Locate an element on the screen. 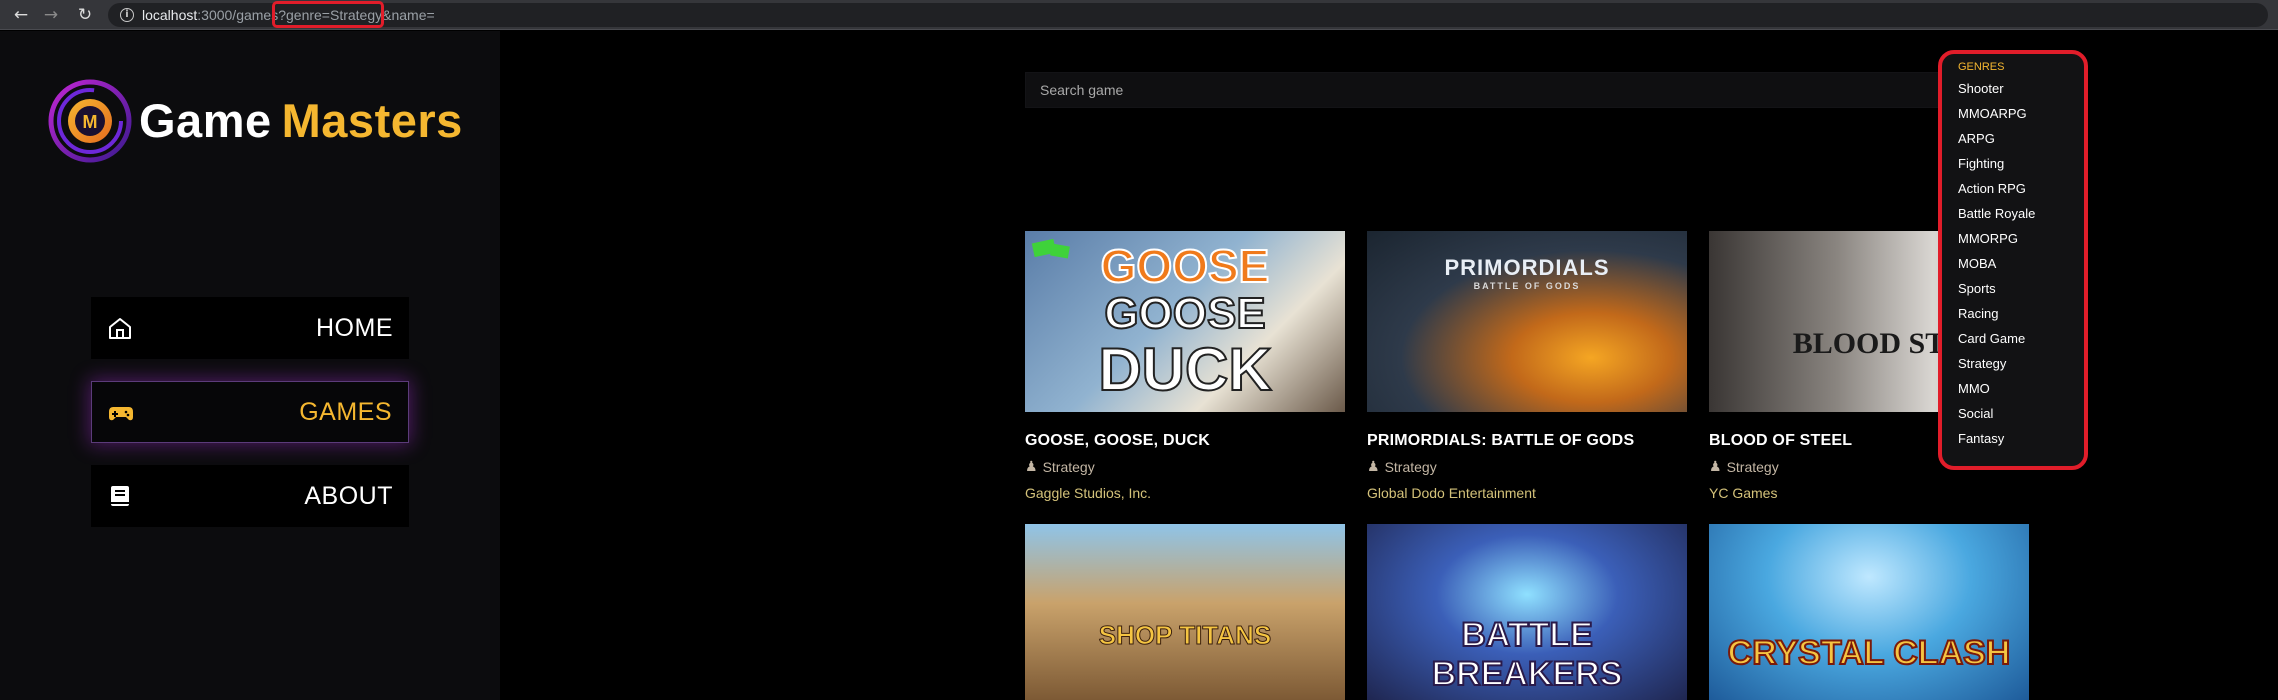  genre-item: MOBA is located at coordinates (2021, 263).